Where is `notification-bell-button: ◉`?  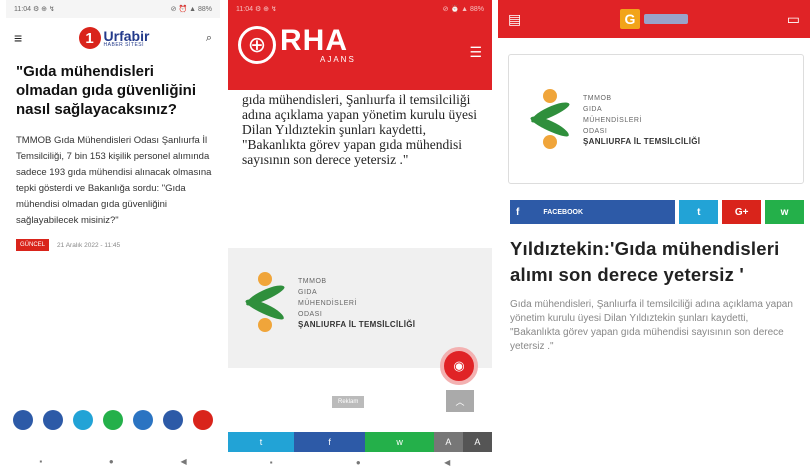
notification-bell-button: ◉ is located at coordinates (459, 366).